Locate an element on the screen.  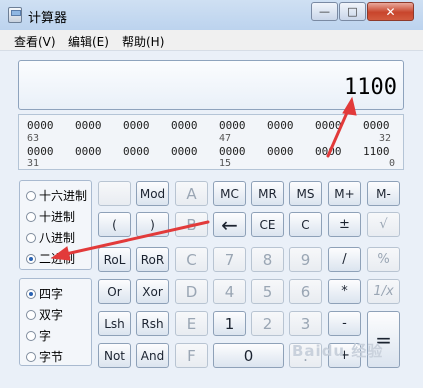
xor-button: Xor is located at coordinates (152, 291).